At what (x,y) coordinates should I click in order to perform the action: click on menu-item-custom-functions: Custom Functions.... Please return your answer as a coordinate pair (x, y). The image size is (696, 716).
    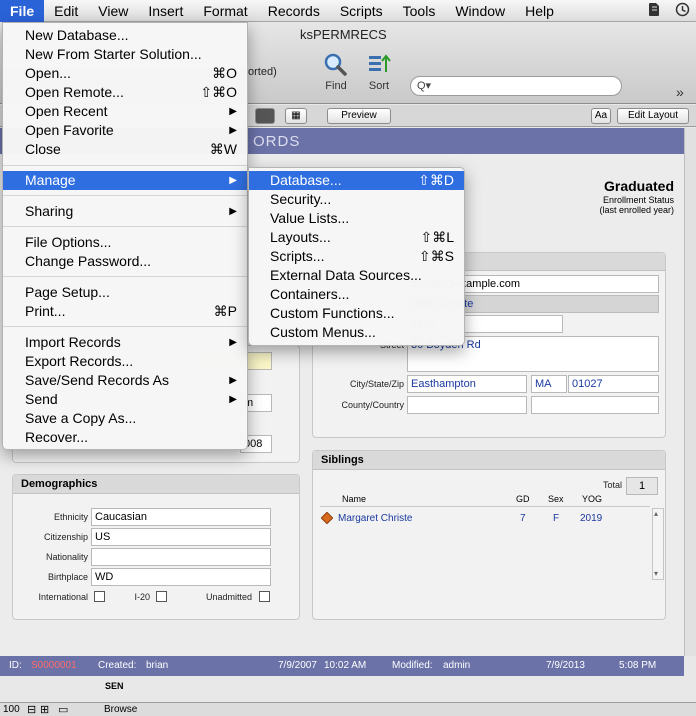
    Looking at the image, I should click on (356, 313).